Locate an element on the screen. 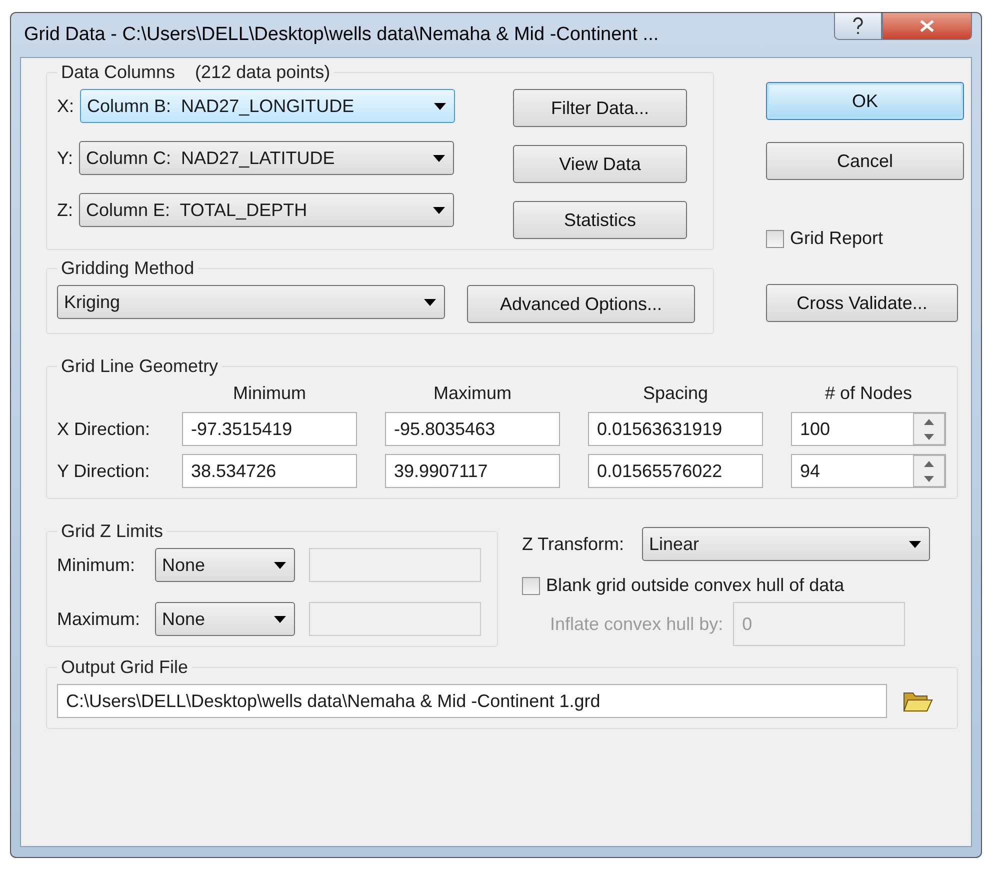 The width and height of the screenshot is (988, 871). axis-label: Y: is located at coordinates (65, 158).